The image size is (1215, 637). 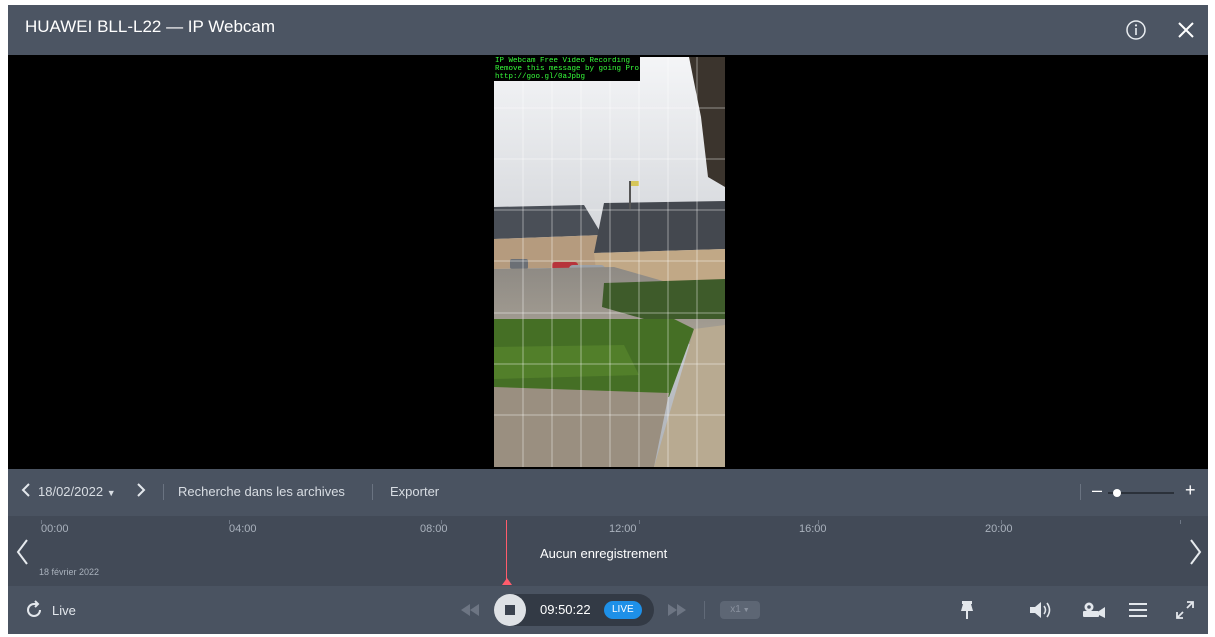 I want to click on tick-label: 16:00, so click(x=813, y=529).